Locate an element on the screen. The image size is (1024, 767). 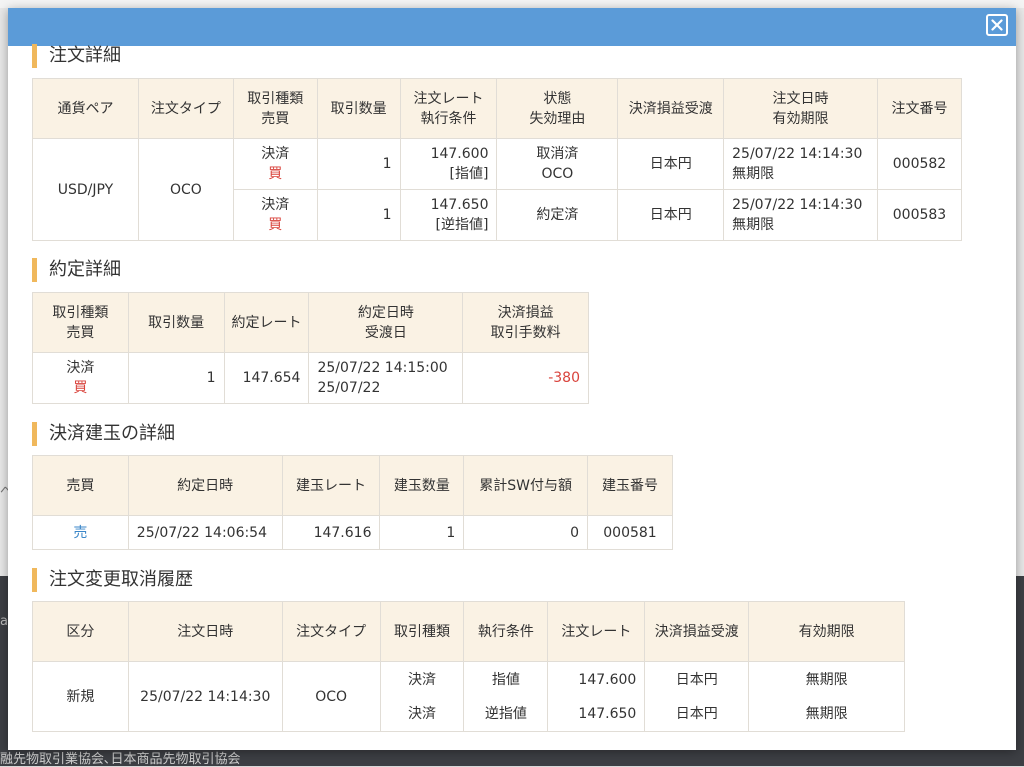
header-rate-cond: 注文レート 執行条件 is located at coordinates (448, 108).